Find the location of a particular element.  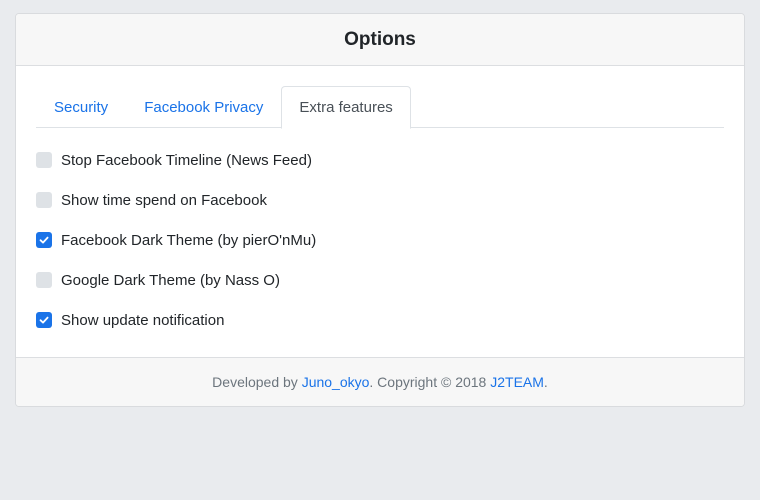

tab-bar: Security Facebook Privacy Extra features is located at coordinates (380, 107).